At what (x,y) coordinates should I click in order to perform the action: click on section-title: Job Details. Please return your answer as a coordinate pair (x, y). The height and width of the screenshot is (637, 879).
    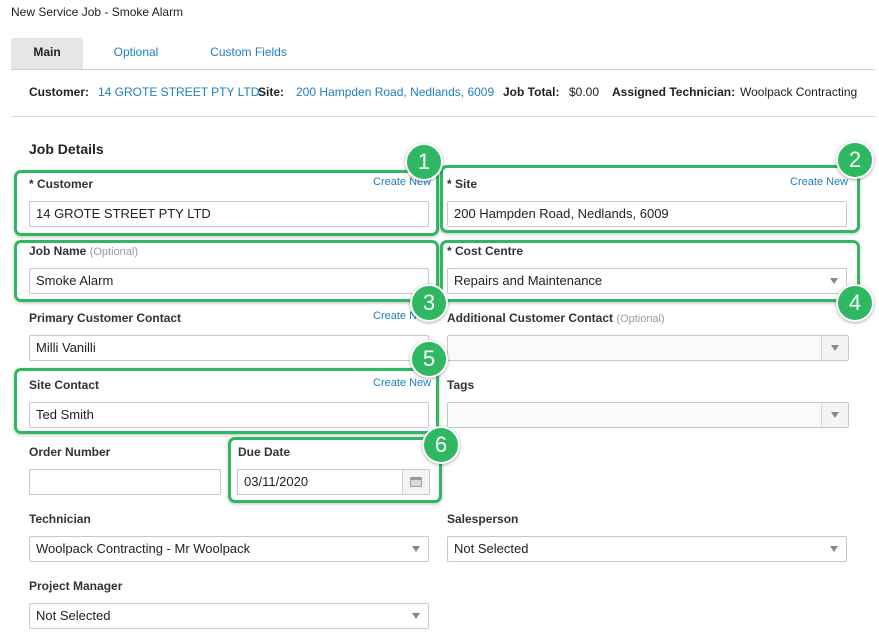
    Looking at the image, I should click on (66, 149).